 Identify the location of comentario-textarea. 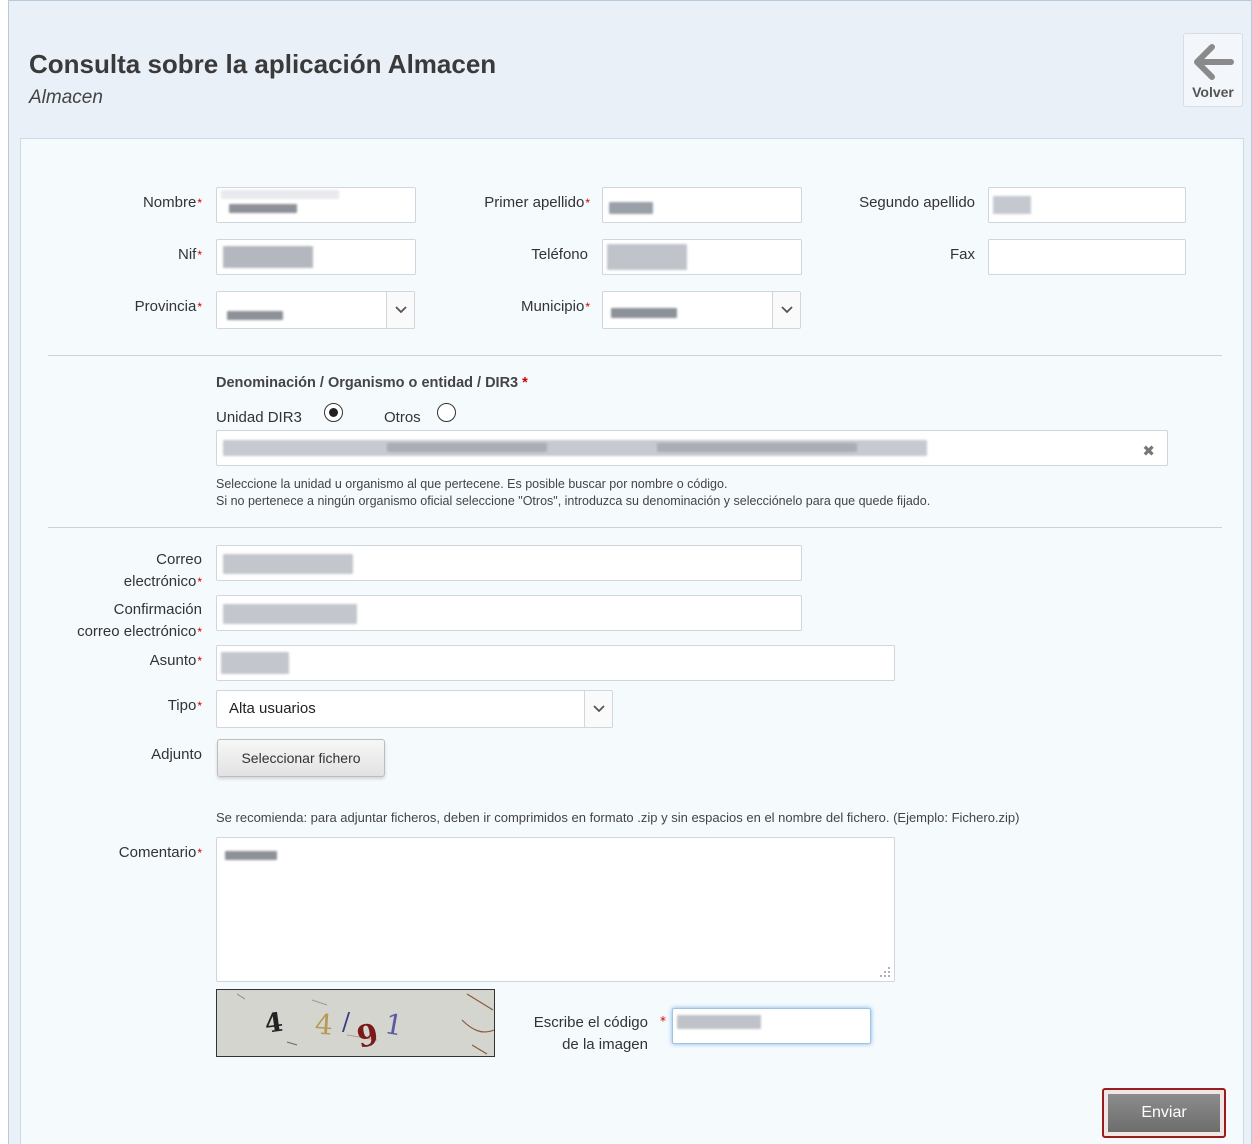
(555, 909).